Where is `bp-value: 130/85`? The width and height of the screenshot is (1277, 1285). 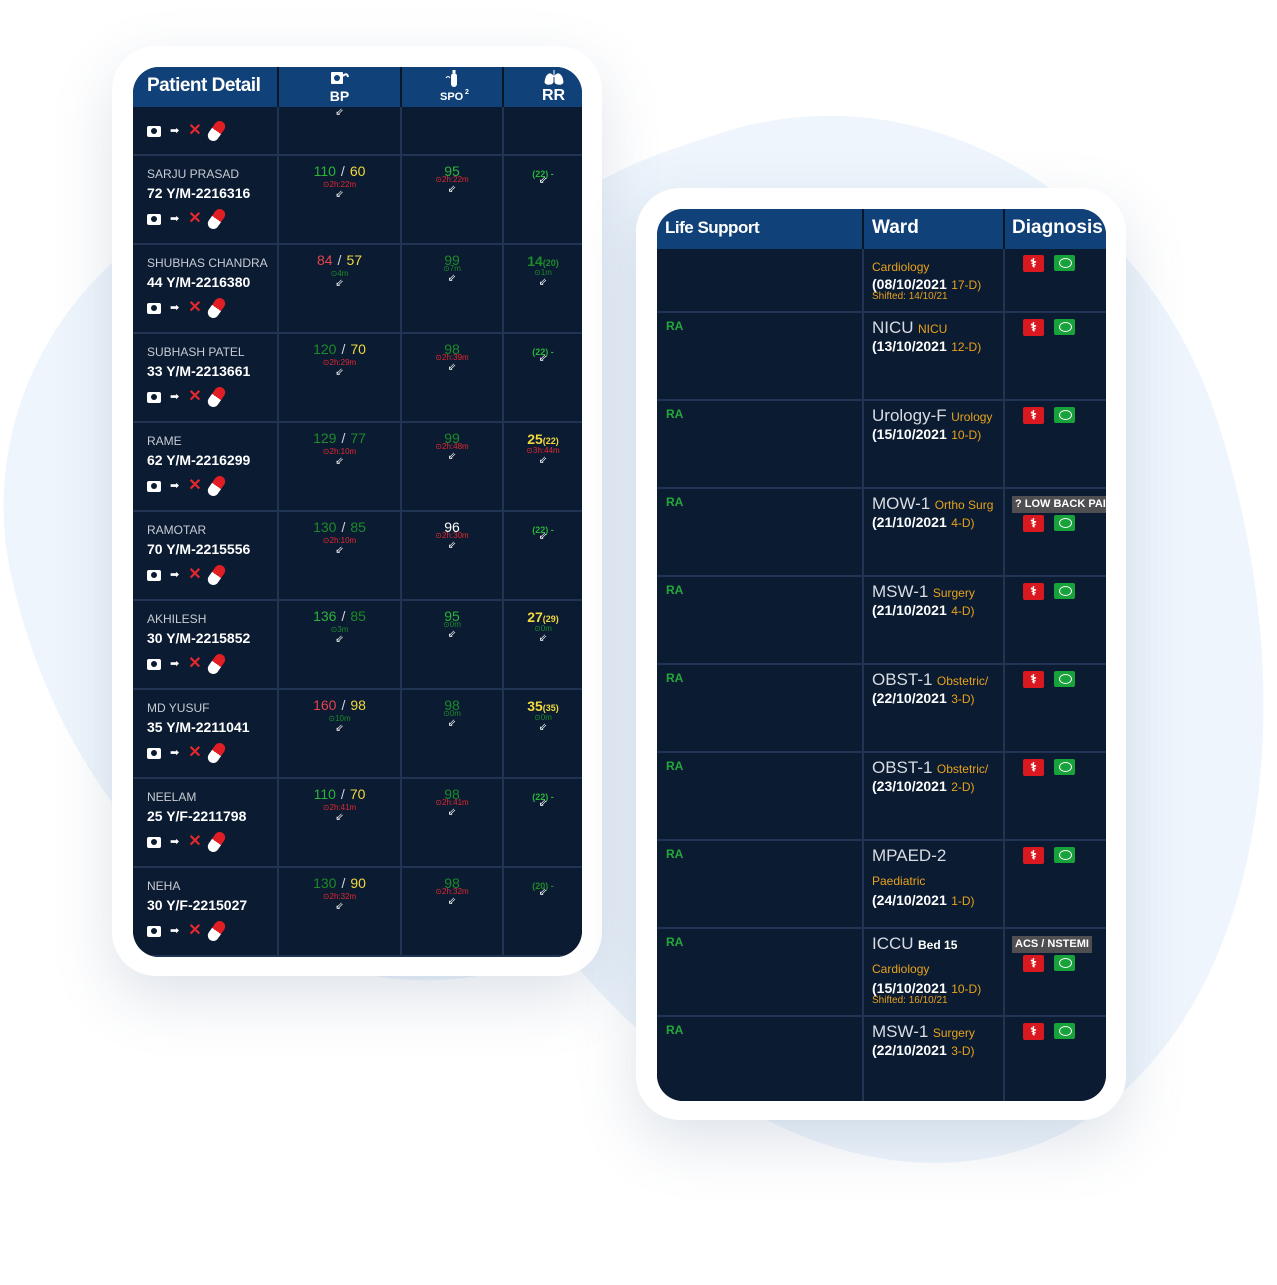 bp-value: 130/85 is located at coordinates (339, 527).